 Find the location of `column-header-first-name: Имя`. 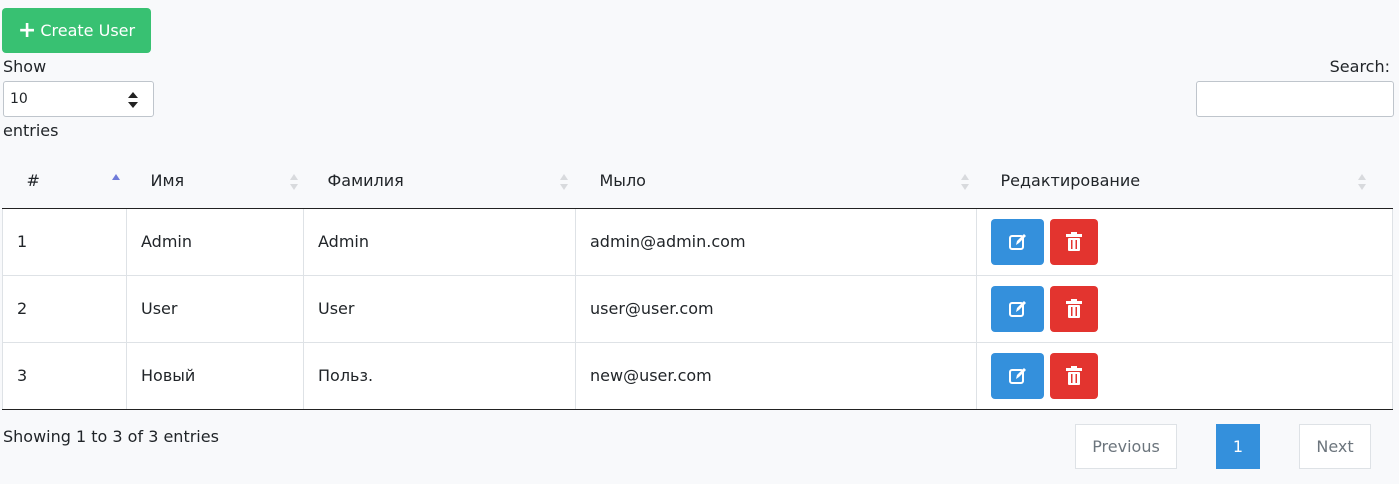

column-header-first-name: Имя is located at coordinates (215, 181).